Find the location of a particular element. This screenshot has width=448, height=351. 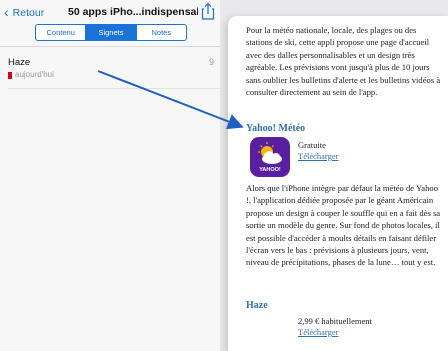

bookmark-flag-icon is located at coordinates (10, 75).